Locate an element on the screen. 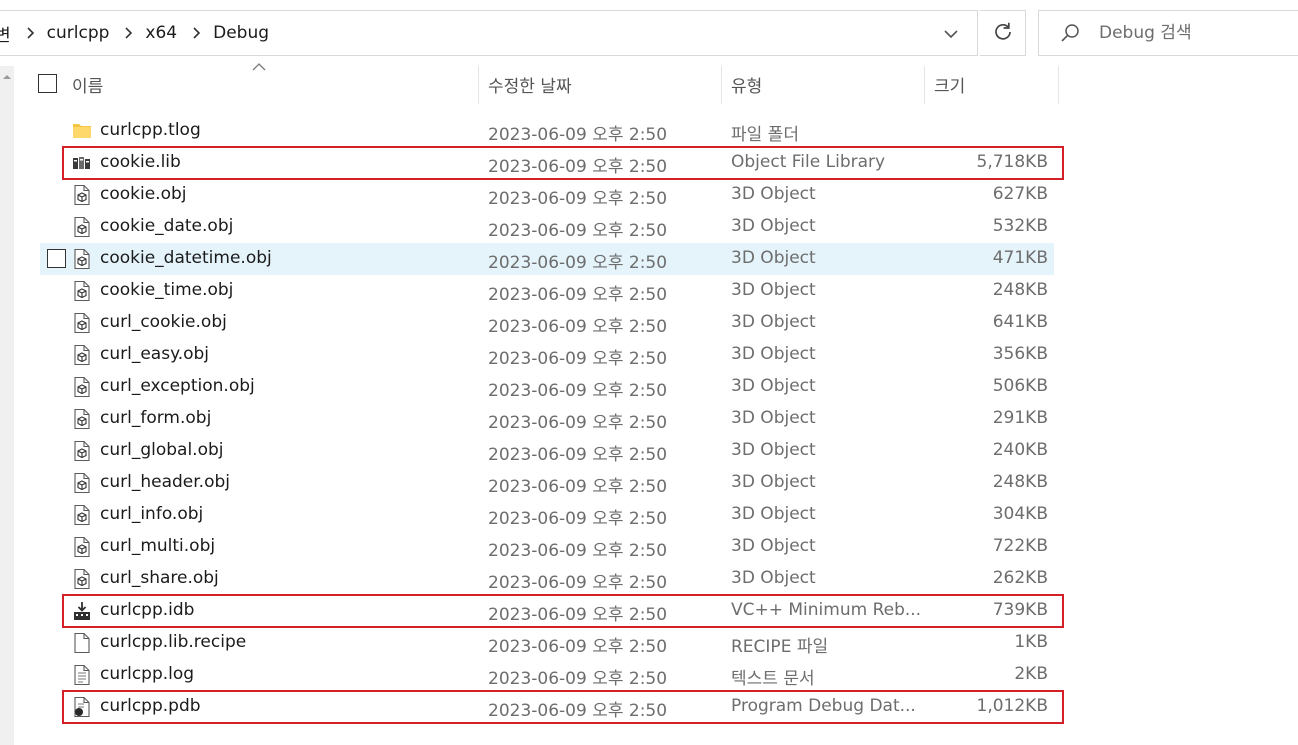  scroll-up-arrow-icon is located at coordinates (7, 77).